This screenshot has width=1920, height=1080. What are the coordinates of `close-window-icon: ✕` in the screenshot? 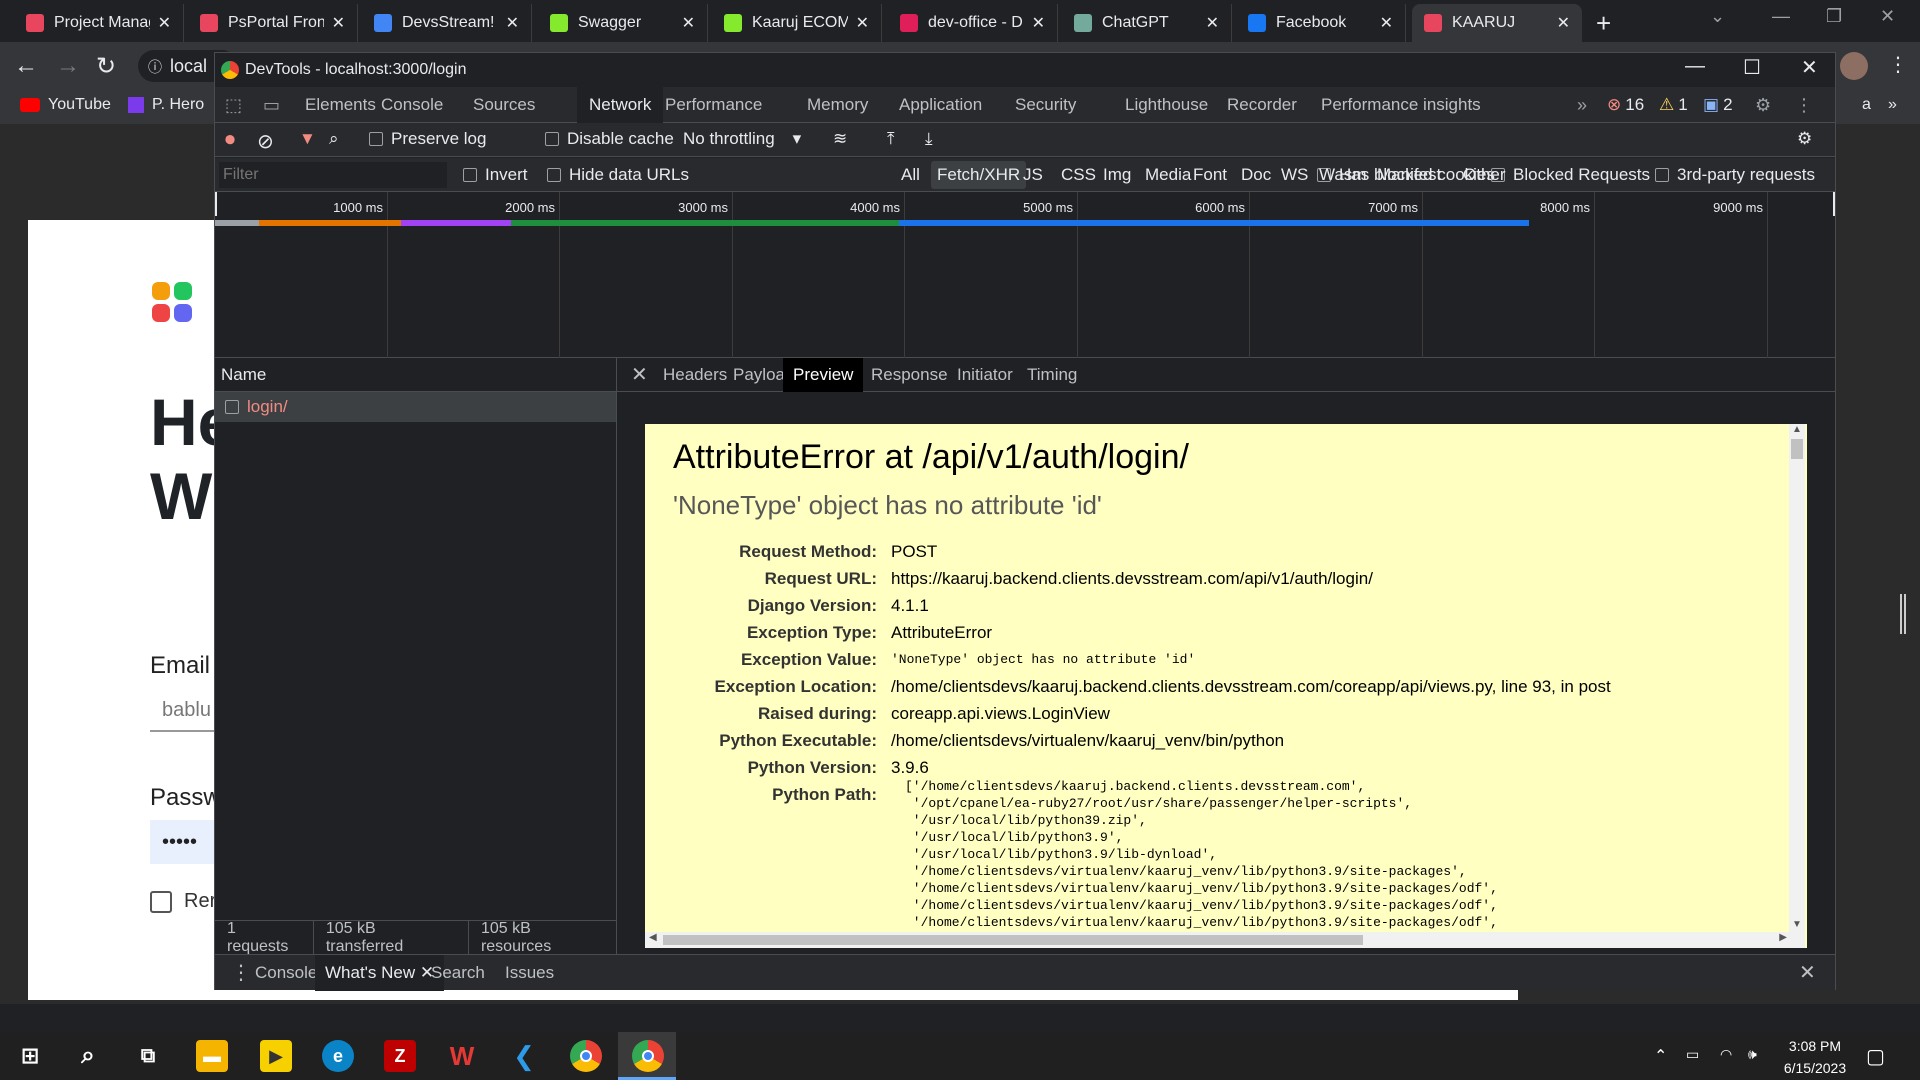 It's located at (1887, 16).